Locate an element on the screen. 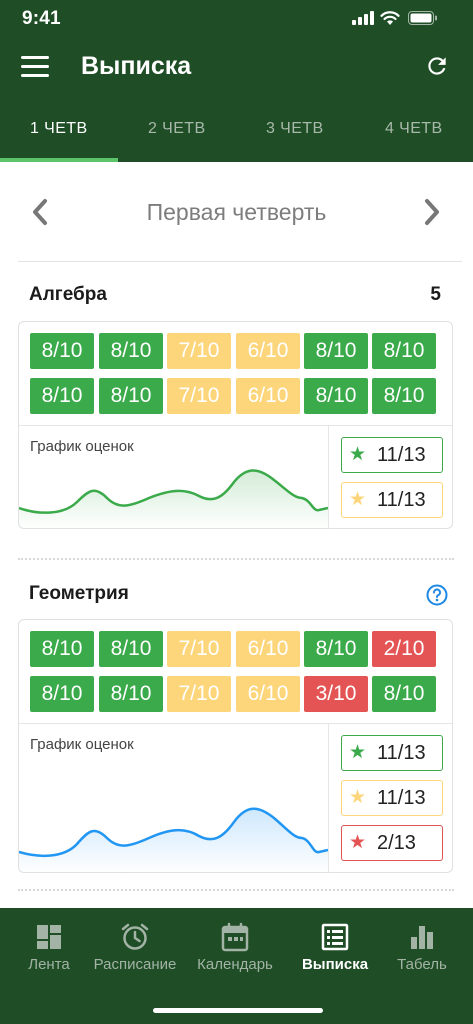 This screenshot has width=473, height=1024. active-tab-indicator is located at coordinates (59, 160).